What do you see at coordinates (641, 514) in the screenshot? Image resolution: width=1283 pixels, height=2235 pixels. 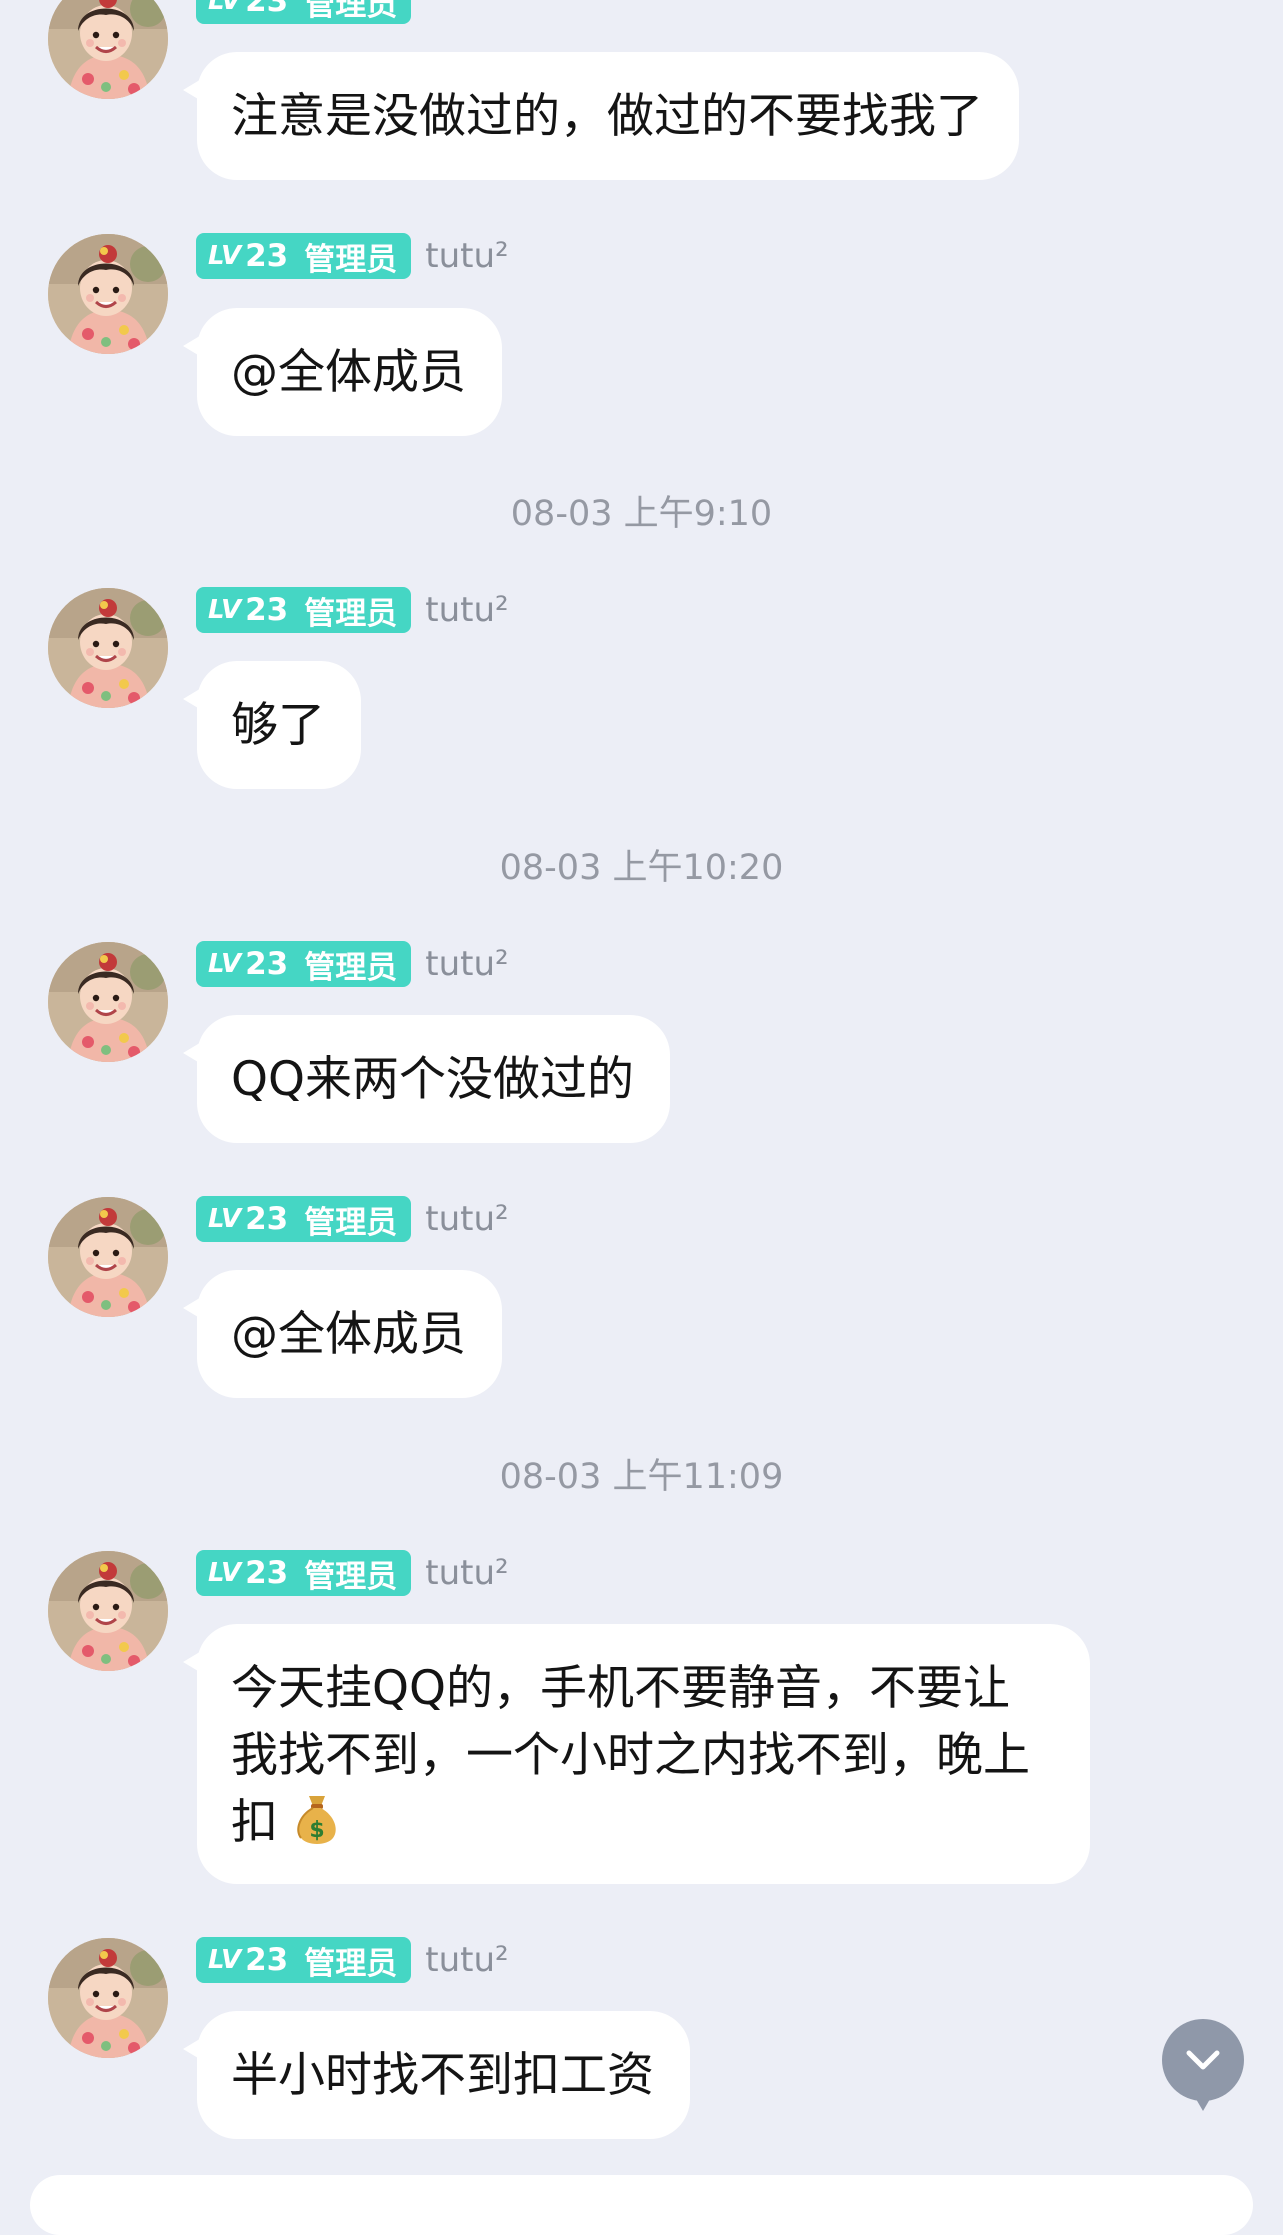 I see `timestamp: 08-03 上午9:10` at bounding box center [641, 514].